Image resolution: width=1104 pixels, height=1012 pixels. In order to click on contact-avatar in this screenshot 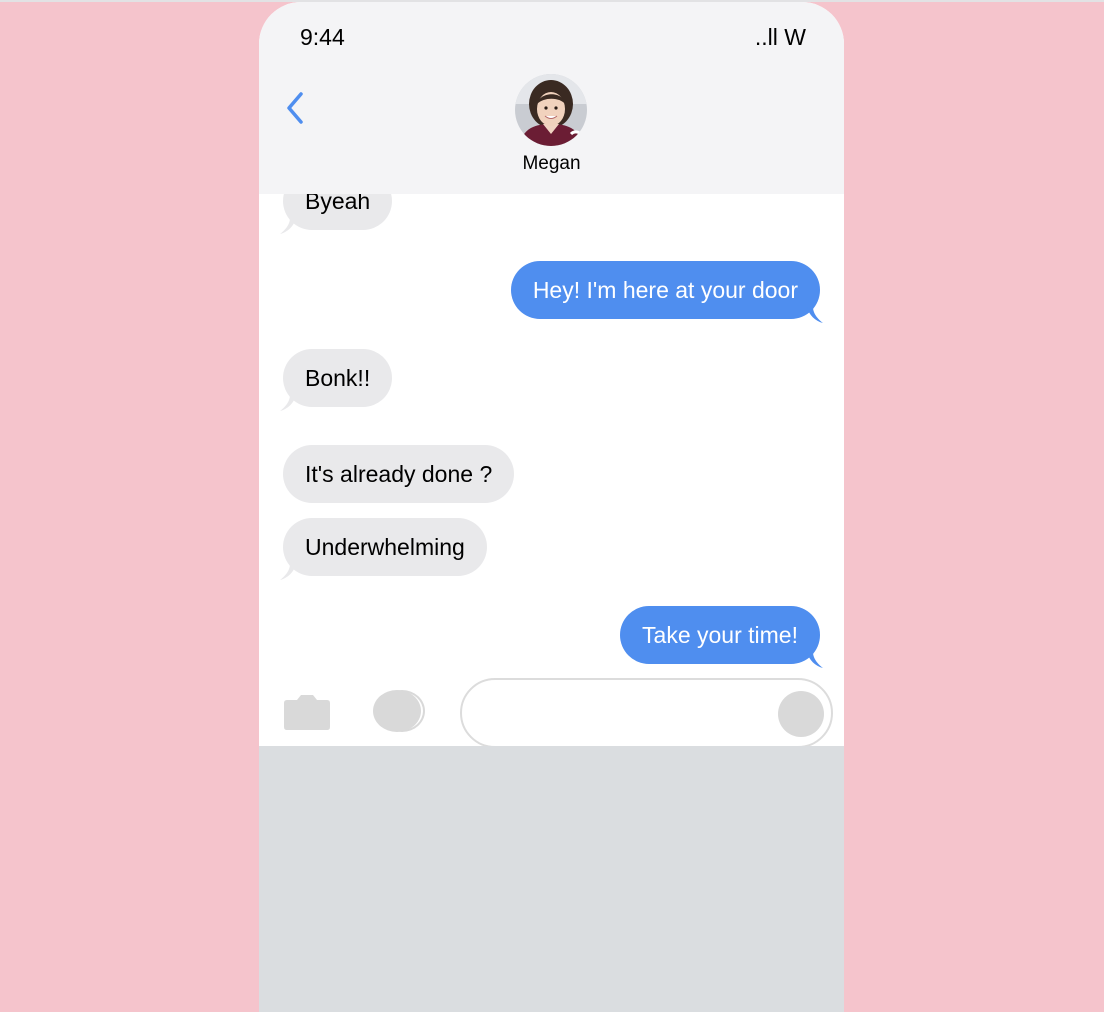, I will do `click(551, 110)`.